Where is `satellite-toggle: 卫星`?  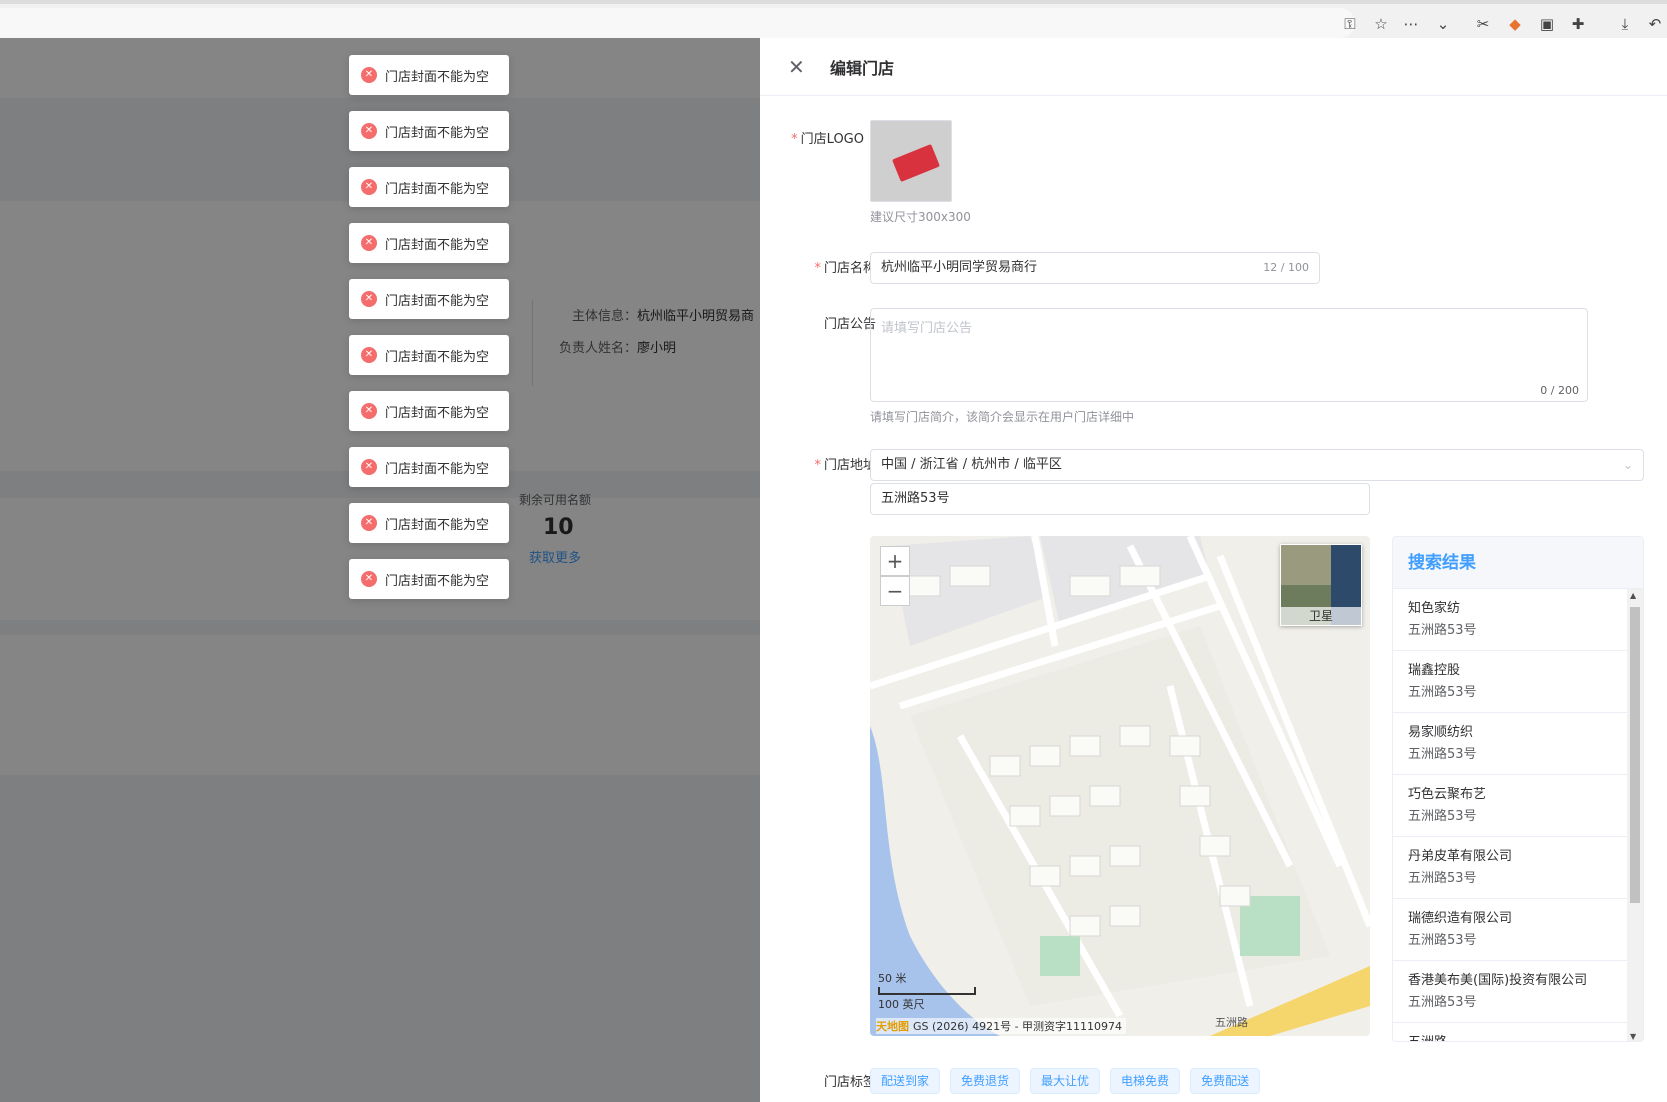
satellite-toggle: 卫星 is located at coordinates (1321, 585).